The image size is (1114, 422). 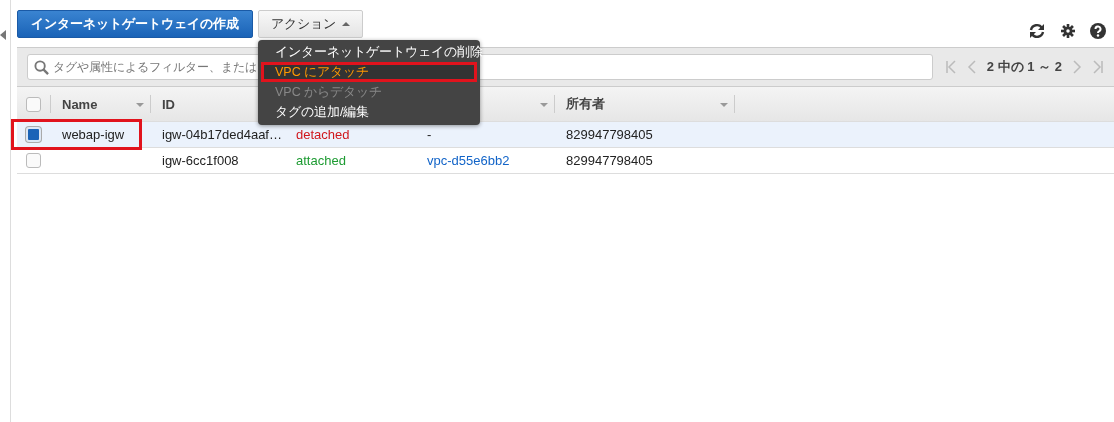 What do you see at coordinates (33, 160) in the screenshot?
I see `row-checkbox` at bounding box center [33, 160].